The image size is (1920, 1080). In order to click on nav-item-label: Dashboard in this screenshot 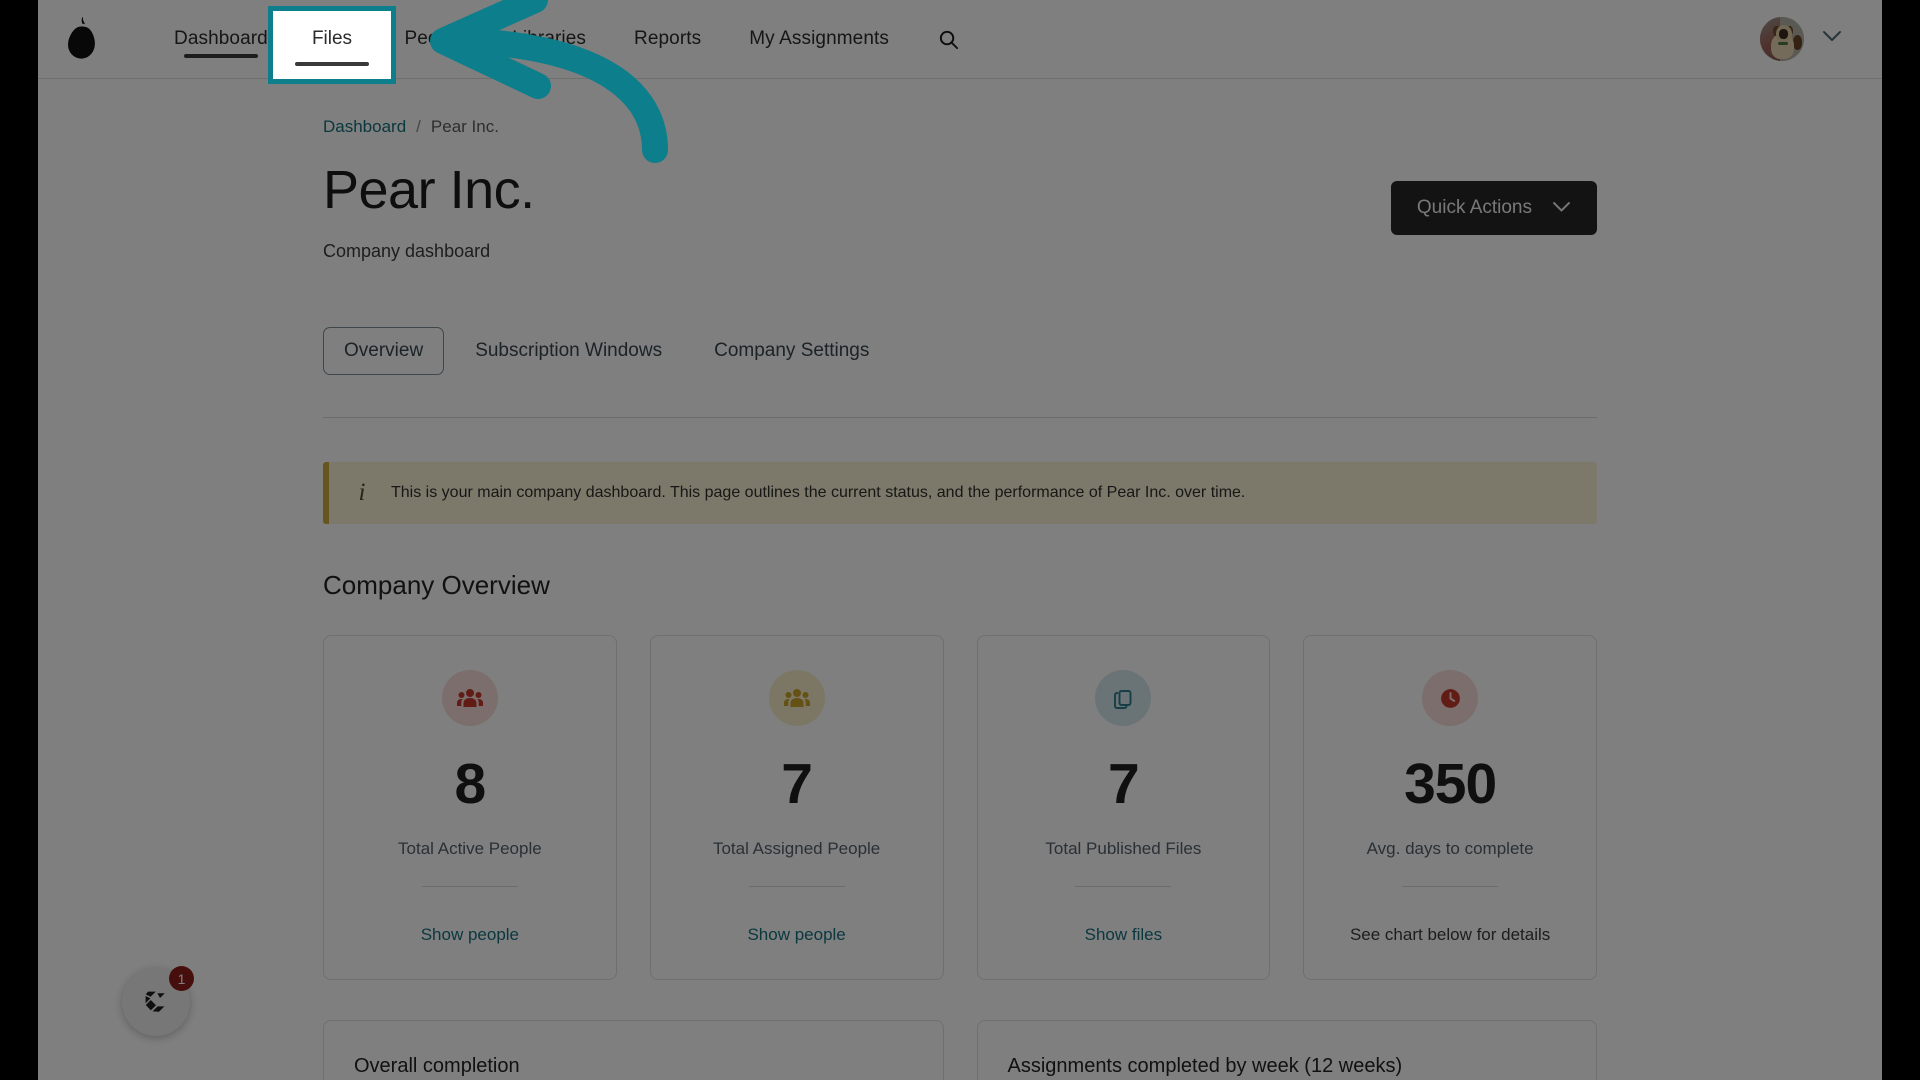, I will do `click(221, 38)`.